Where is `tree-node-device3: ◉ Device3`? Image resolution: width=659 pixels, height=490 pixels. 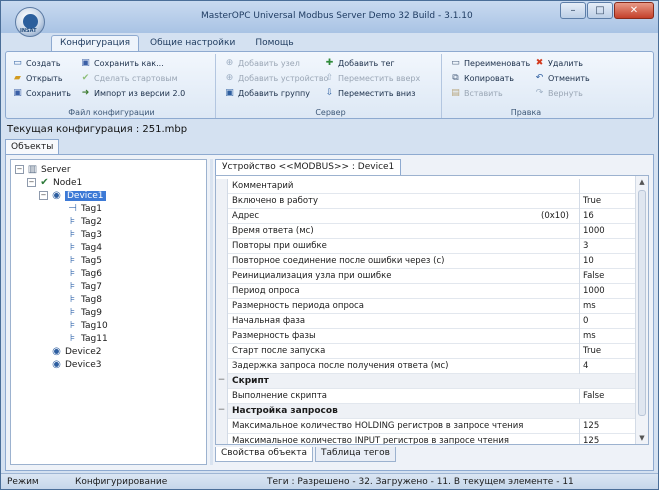
tree-node-device3: ◉ Device3 is located at coordinates (76, 364).